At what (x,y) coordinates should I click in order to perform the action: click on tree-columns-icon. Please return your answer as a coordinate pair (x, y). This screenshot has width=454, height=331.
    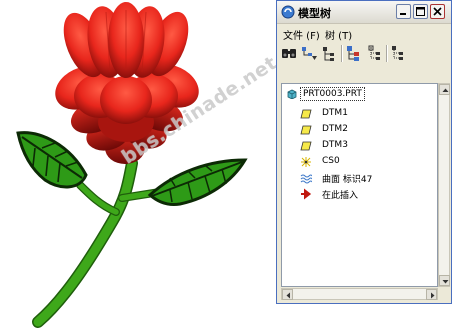
    Looking at the image, I should click on (329, 53).